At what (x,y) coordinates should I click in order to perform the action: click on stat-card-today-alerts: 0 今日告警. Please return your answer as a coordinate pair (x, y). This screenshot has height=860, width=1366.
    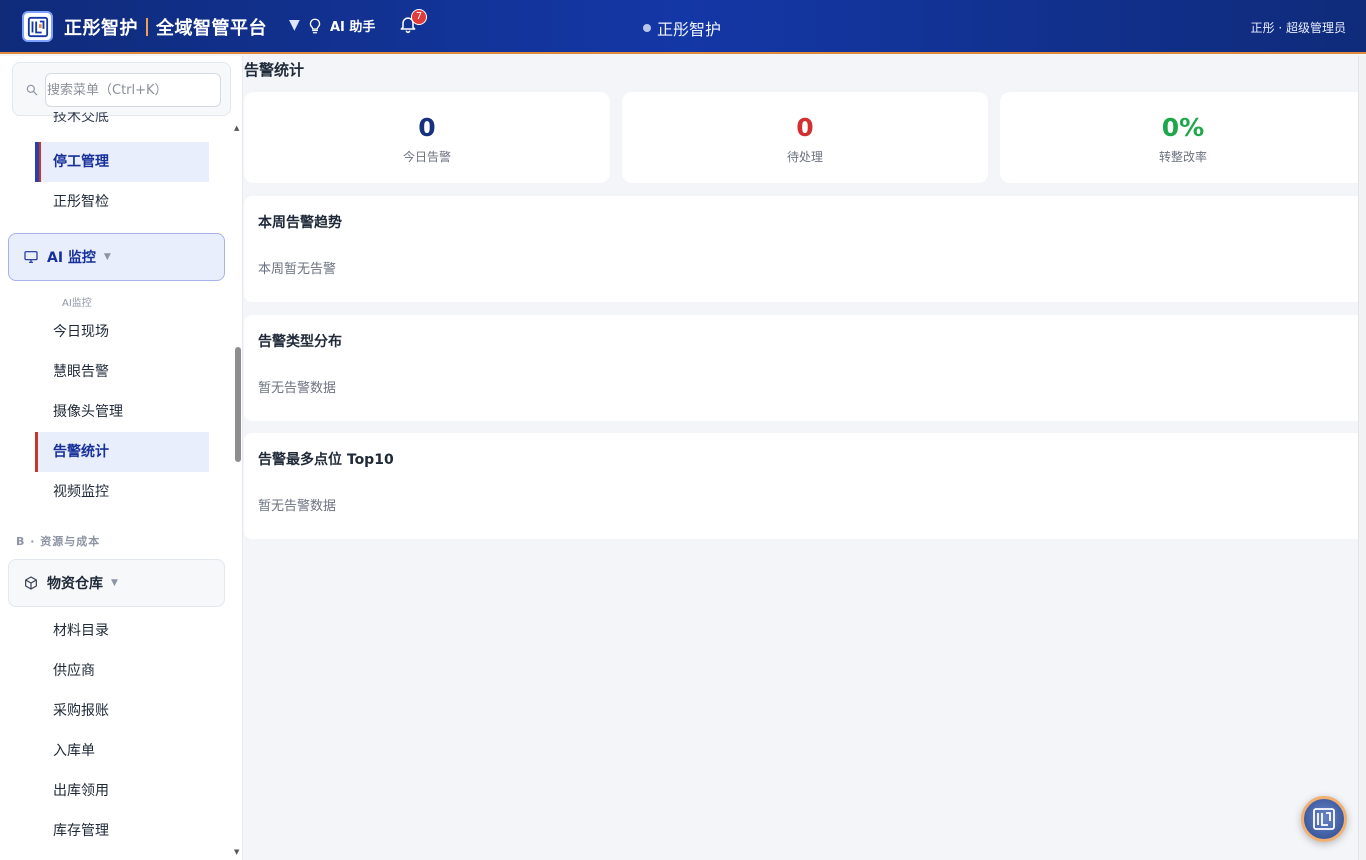
    Looking at the image, I should click on (427, 137).